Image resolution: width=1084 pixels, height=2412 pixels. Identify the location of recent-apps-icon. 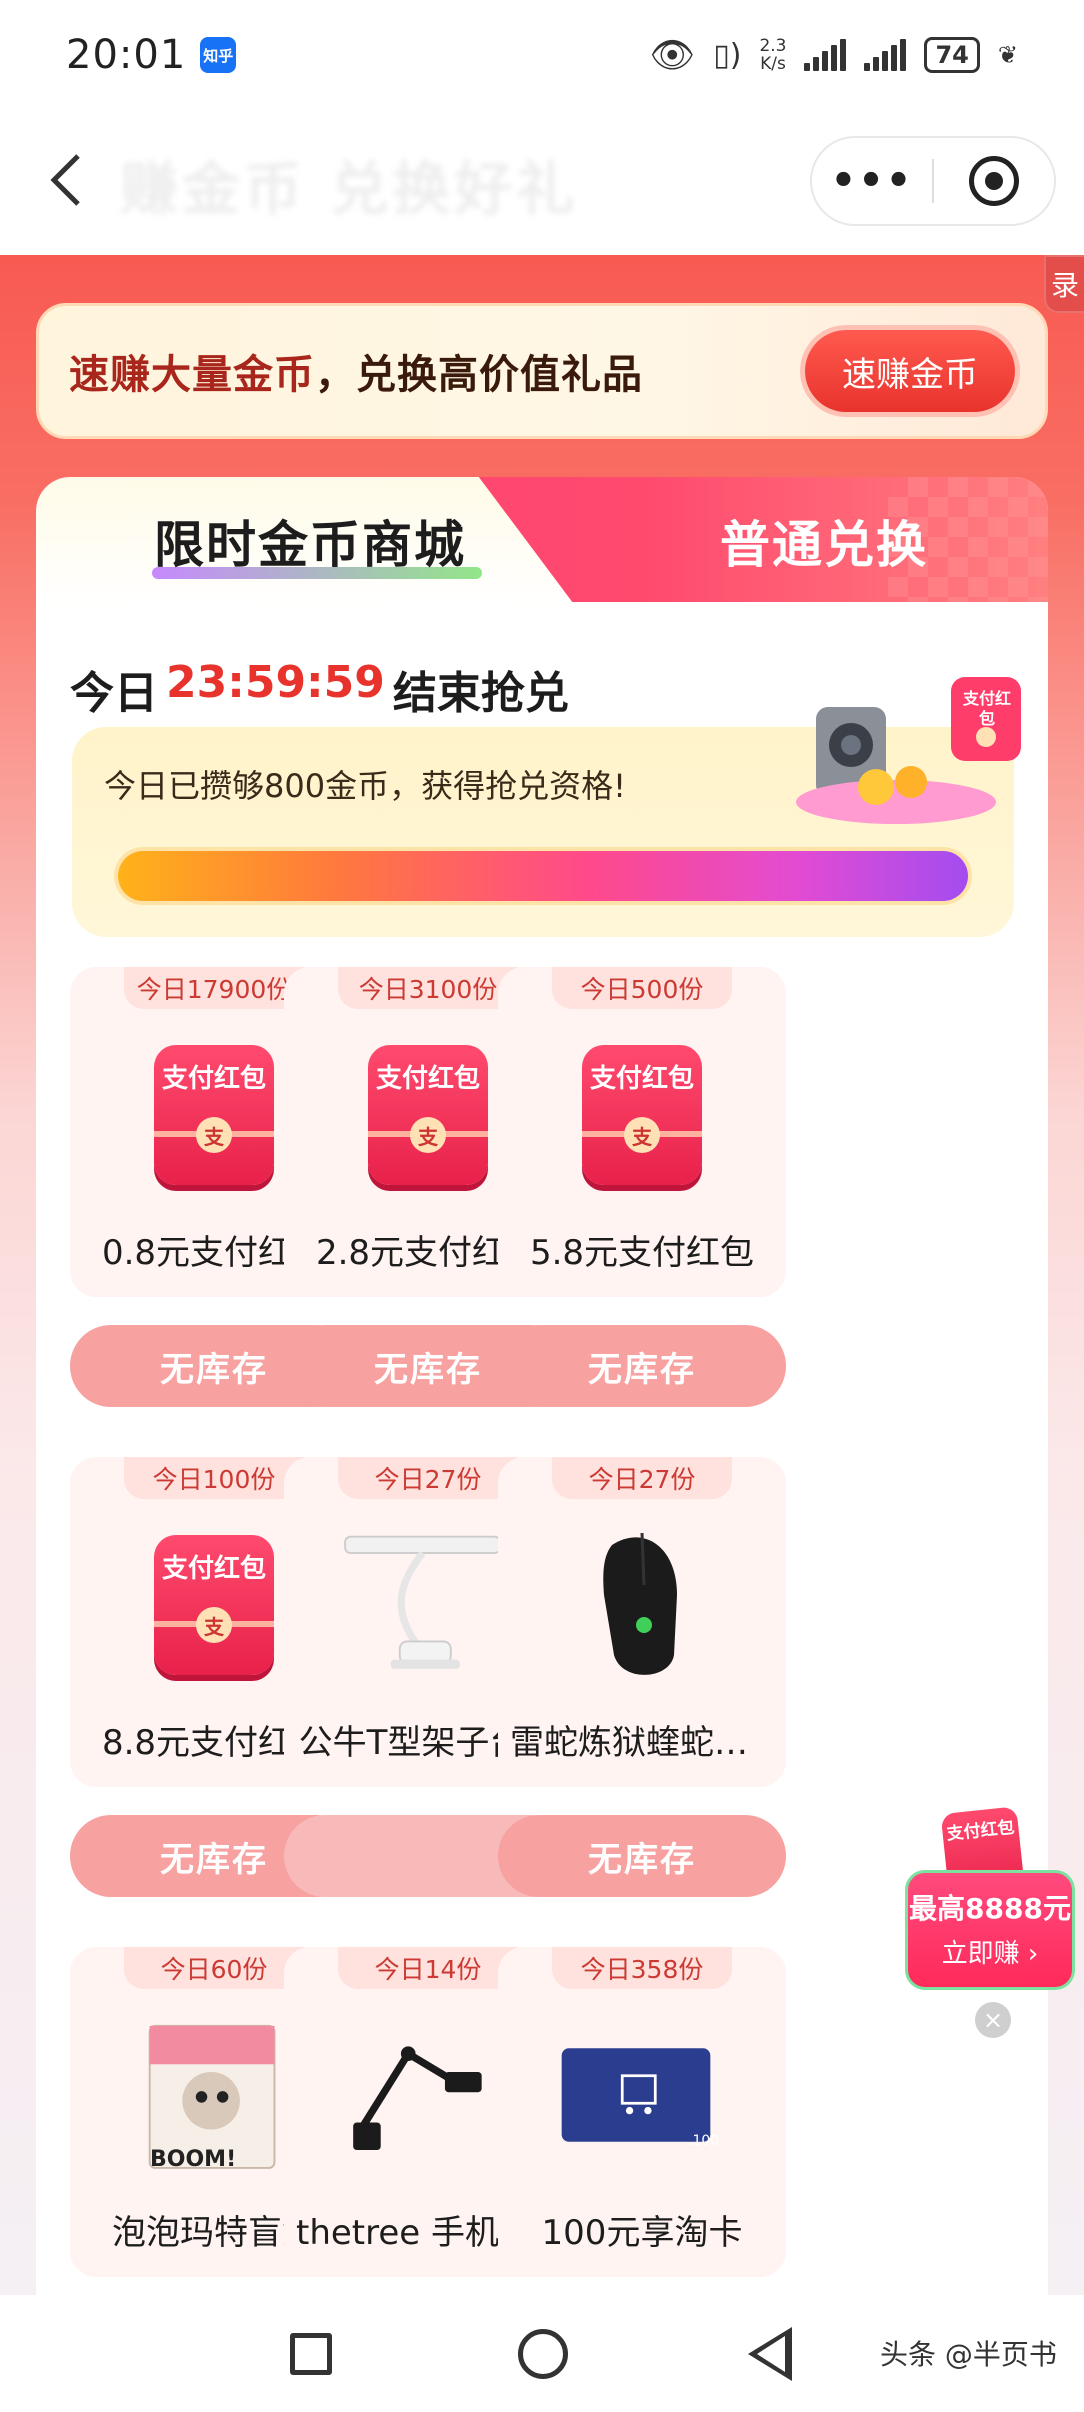
(311, 2354).